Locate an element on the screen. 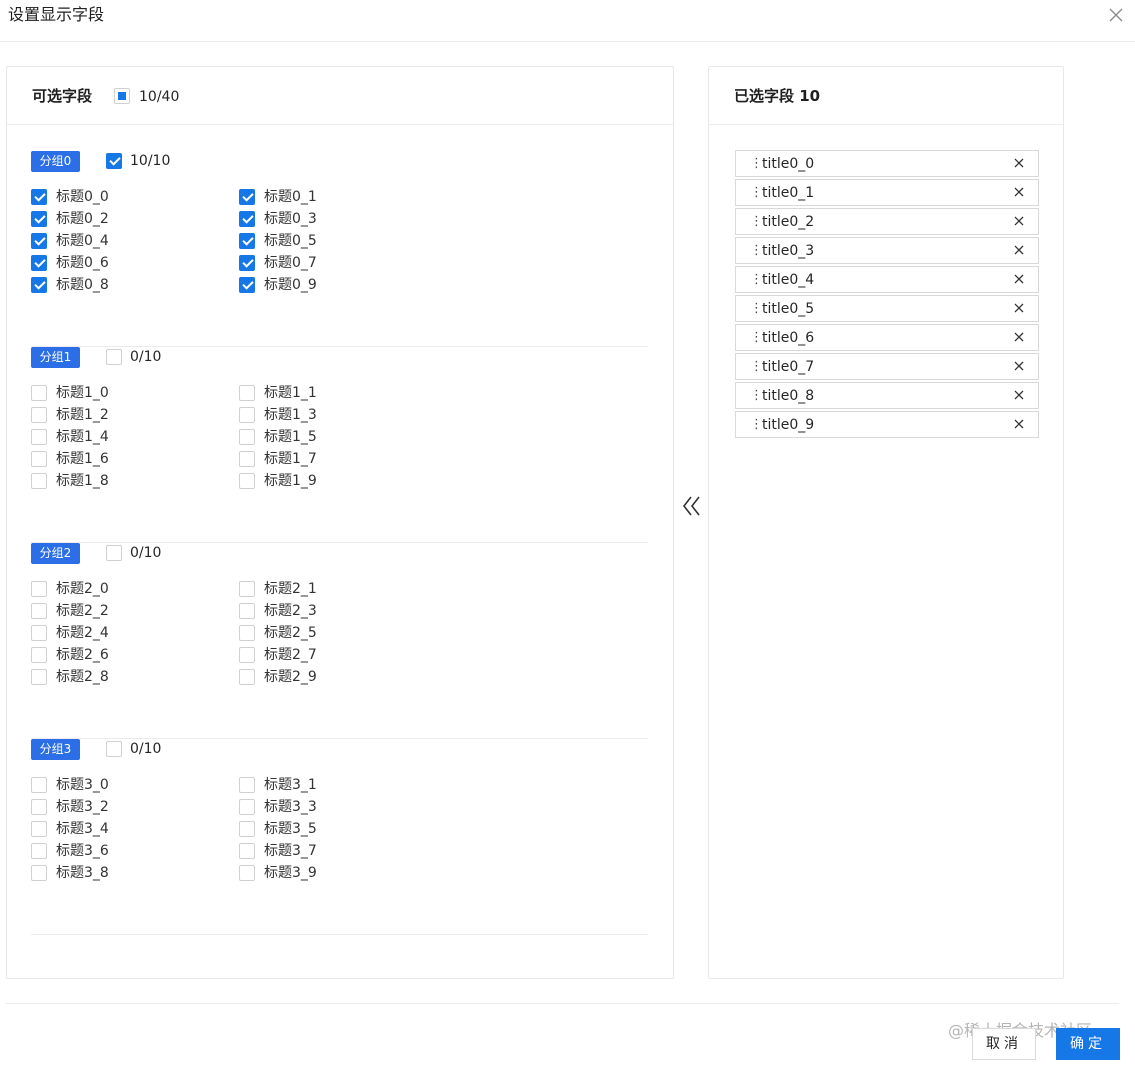 The image size is (1135, 1069). selected-field-item: ⋮ title0_4 is located at coordinates (887, 279).